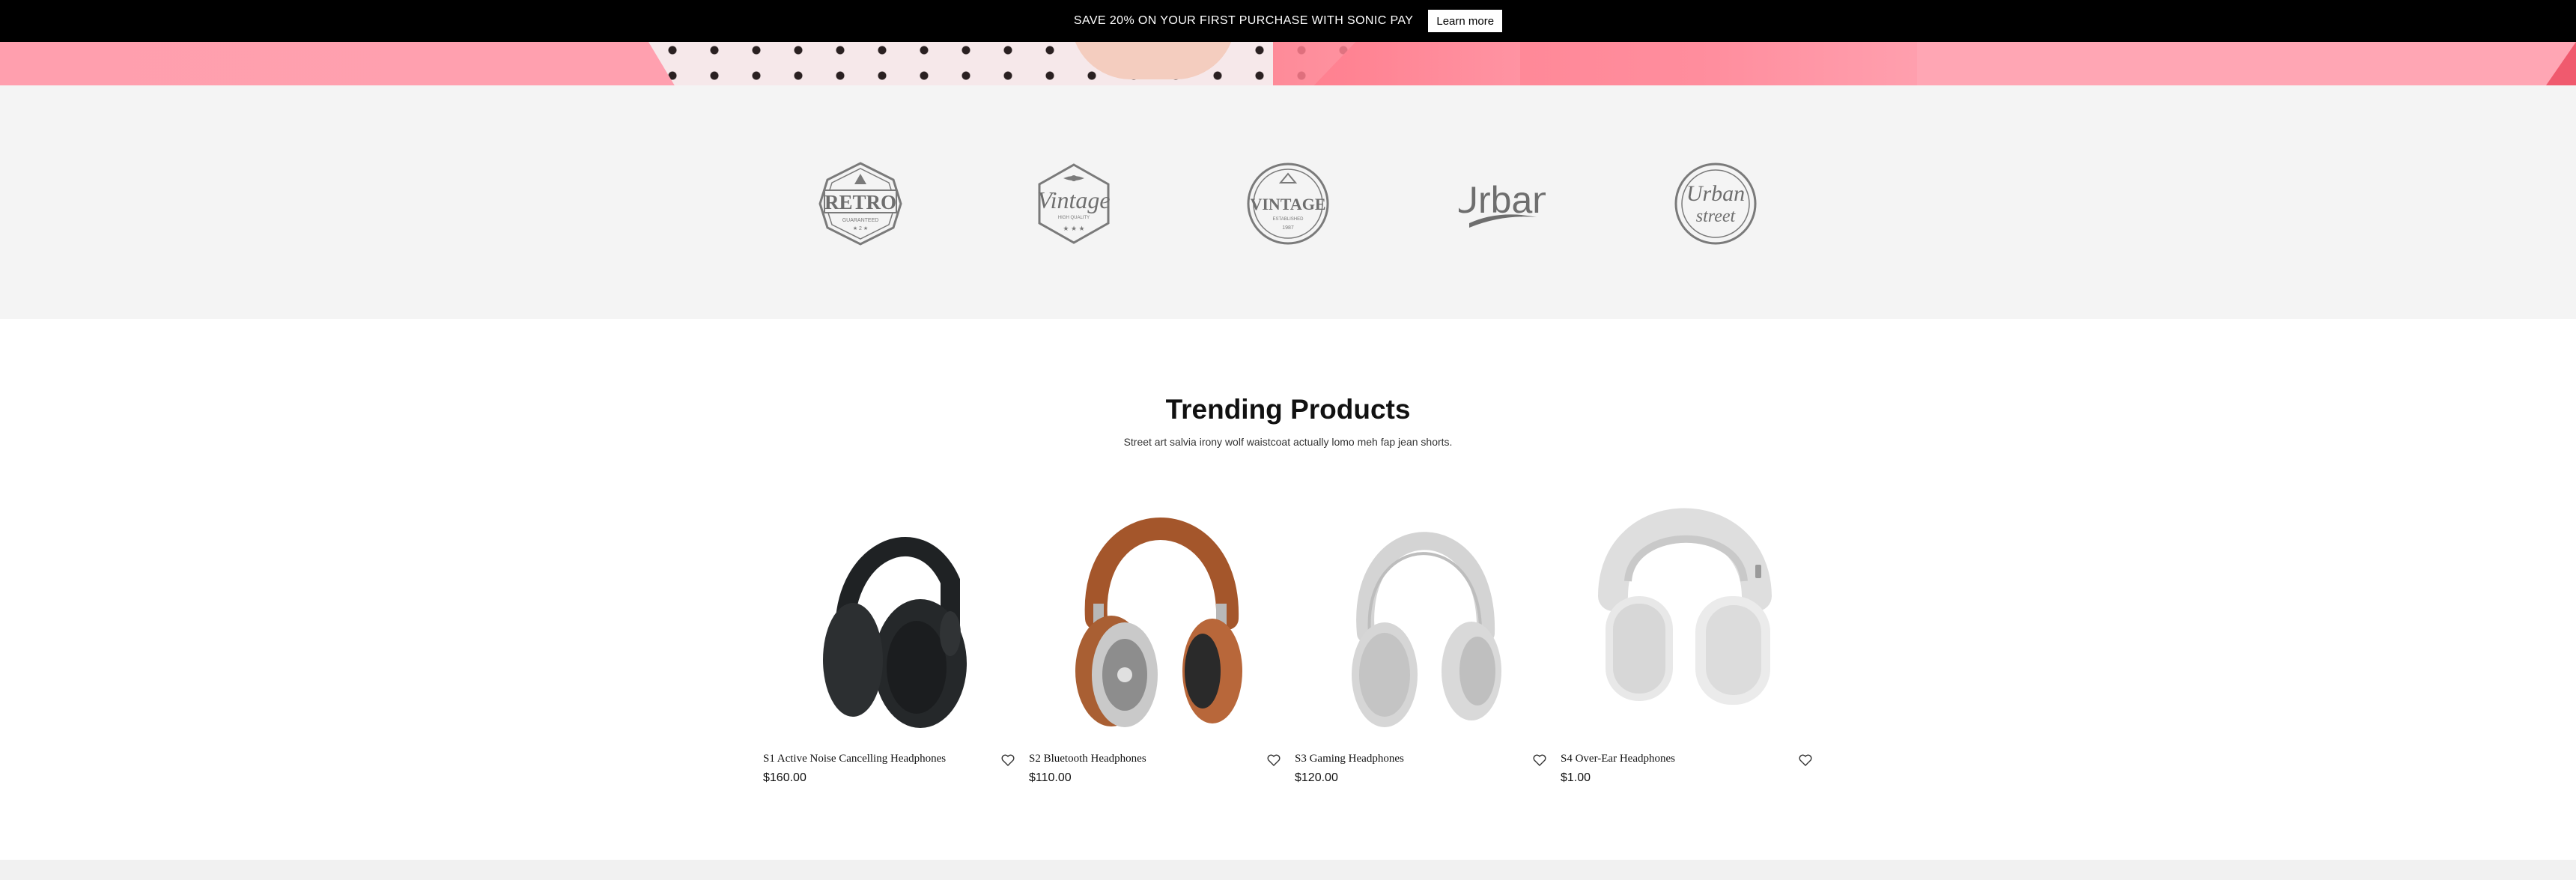 Image resolution: width=2576 pixels, height=880 pixels. I want to click on learn-more-button: Learn more, so click(1465, 21).